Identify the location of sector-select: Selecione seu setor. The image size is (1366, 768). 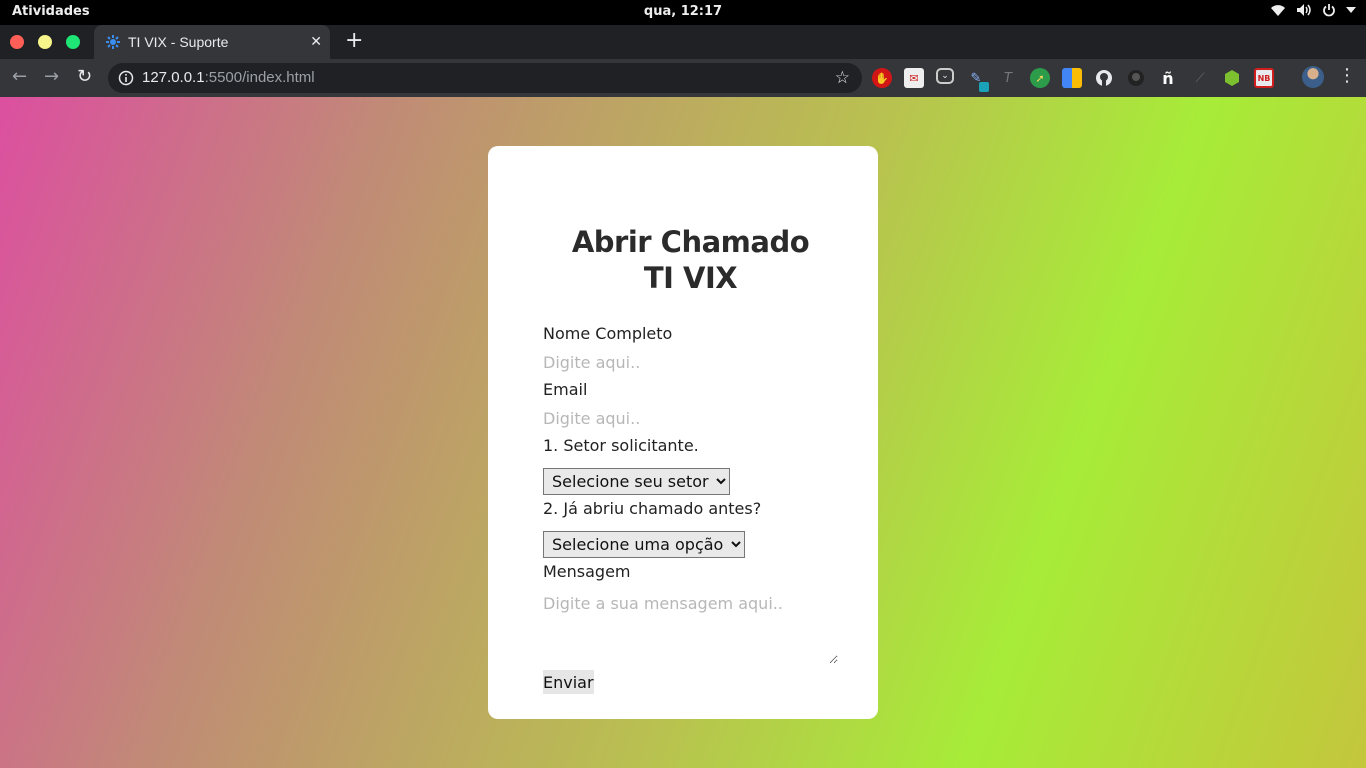
(636, 481).